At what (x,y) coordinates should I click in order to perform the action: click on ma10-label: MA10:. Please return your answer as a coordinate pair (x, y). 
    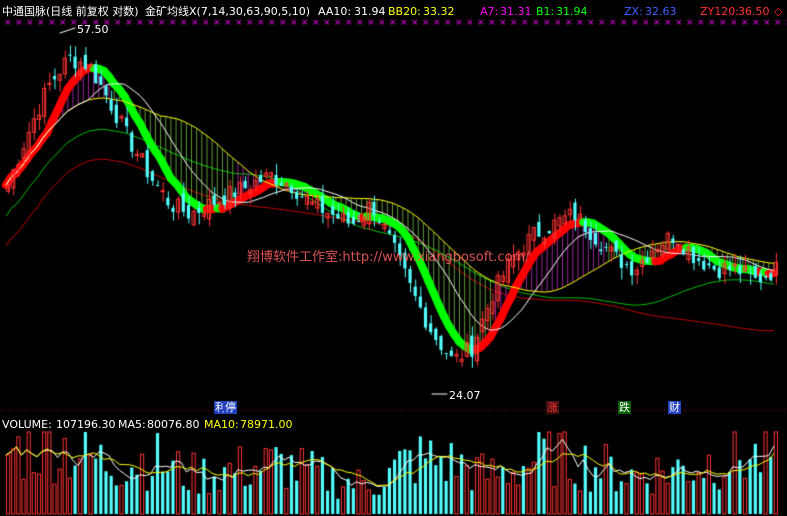
    Looking at the image, I should click on (221, 424).